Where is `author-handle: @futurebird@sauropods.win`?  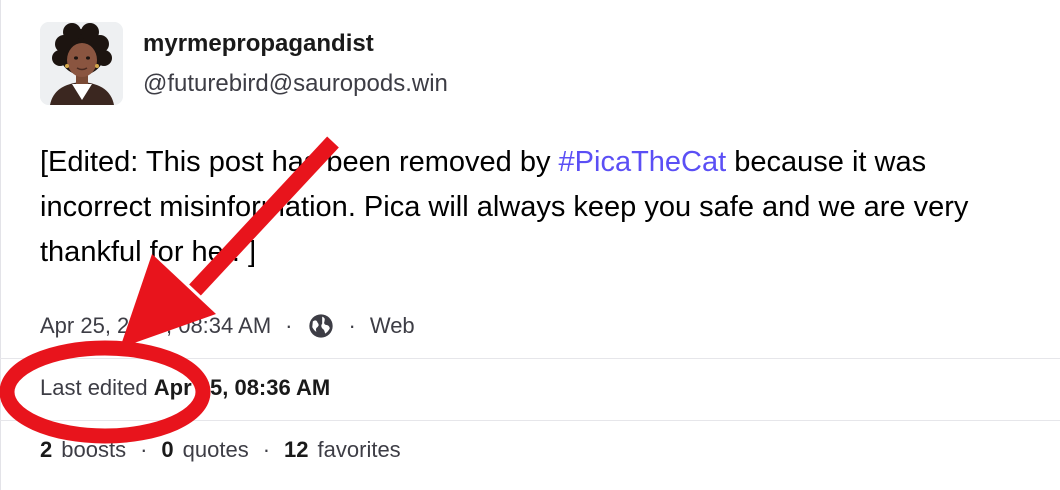
author-handle: @futurebird@sauropods.win is located at coordinates (295, 84).